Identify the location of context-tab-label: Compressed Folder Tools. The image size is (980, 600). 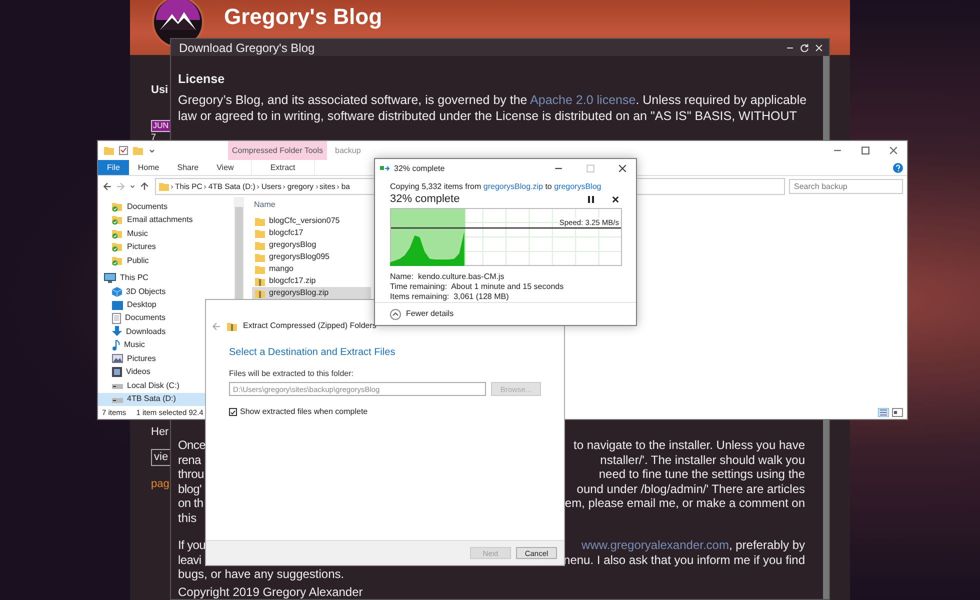
(278, 150).